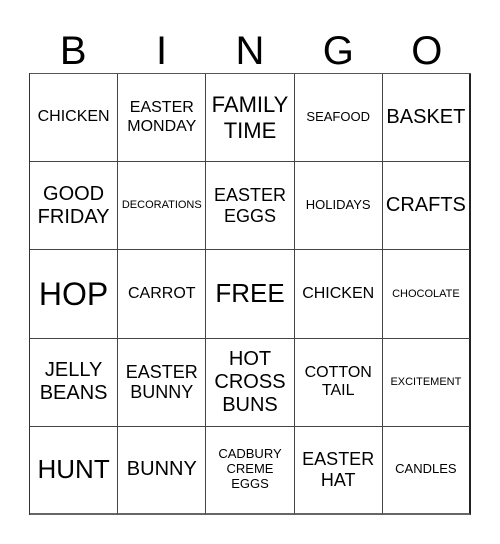 This screenshot has height=544, width=500. What do you see at coordinates (426, 206) in the screenshot?
I see `bingo-cell: CRAFTS` at bounding box center [426, 206].